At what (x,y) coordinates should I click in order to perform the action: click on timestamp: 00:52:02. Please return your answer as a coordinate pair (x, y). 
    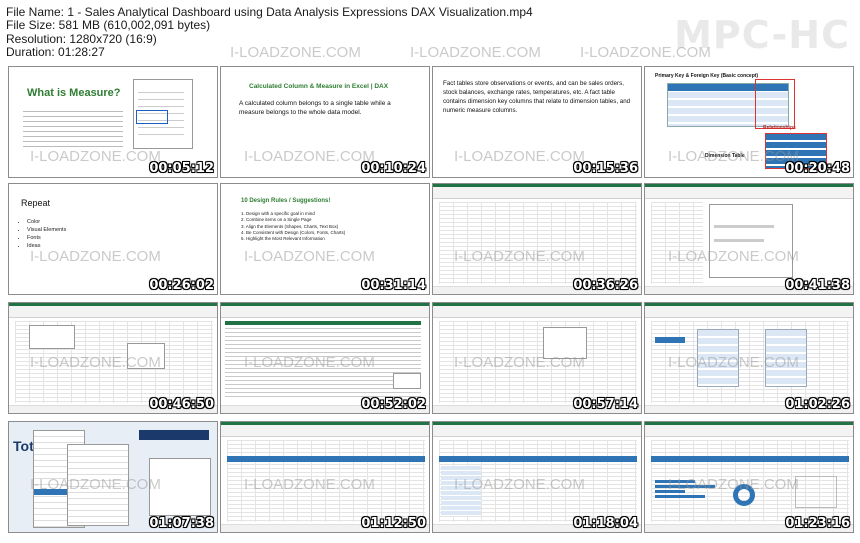
    Looking at the image, I should click on (393, 404).